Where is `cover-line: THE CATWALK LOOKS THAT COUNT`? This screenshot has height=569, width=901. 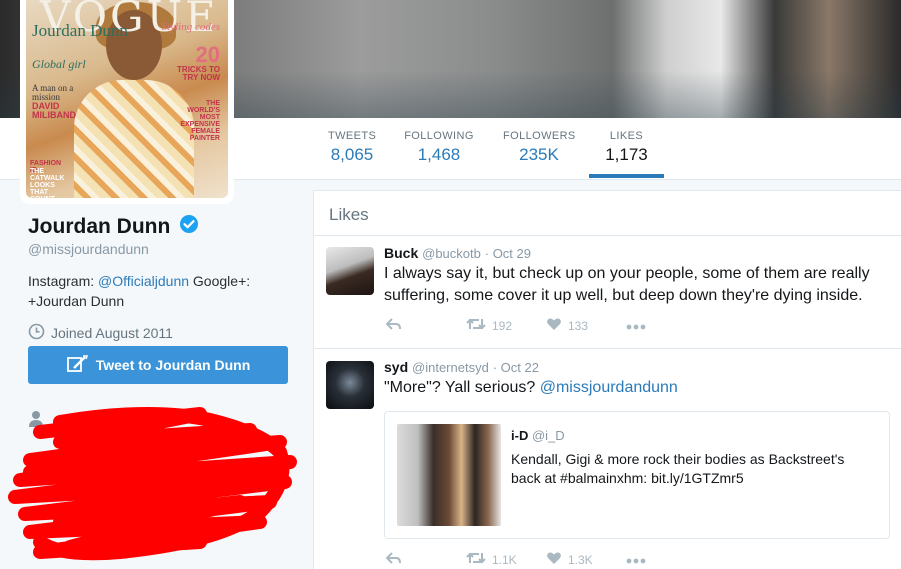
cover-line: THE CATWALK LOOKS THAT COUNT is located at coordinates (47, 183).